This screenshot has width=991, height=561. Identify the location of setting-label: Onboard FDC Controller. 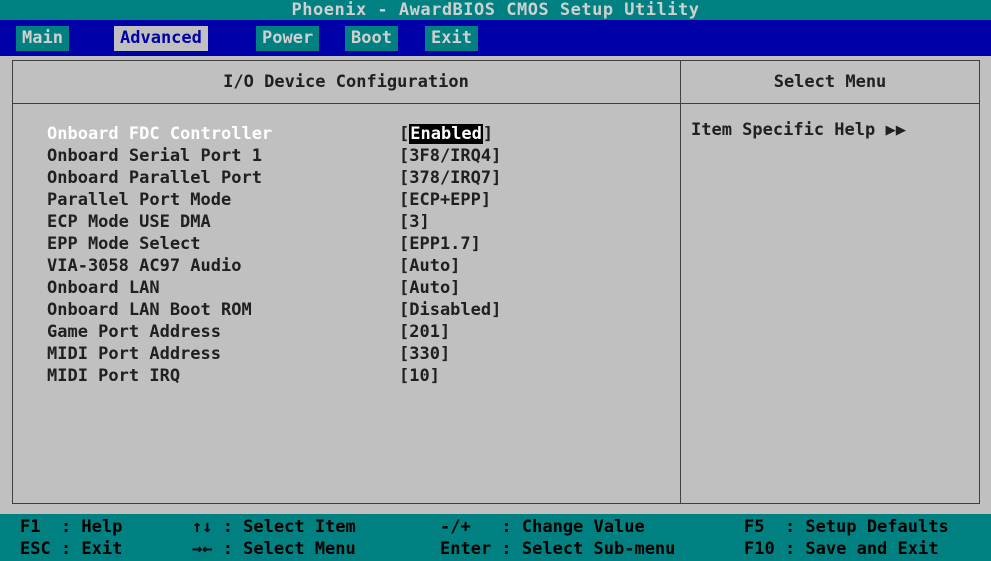
(160, 134).